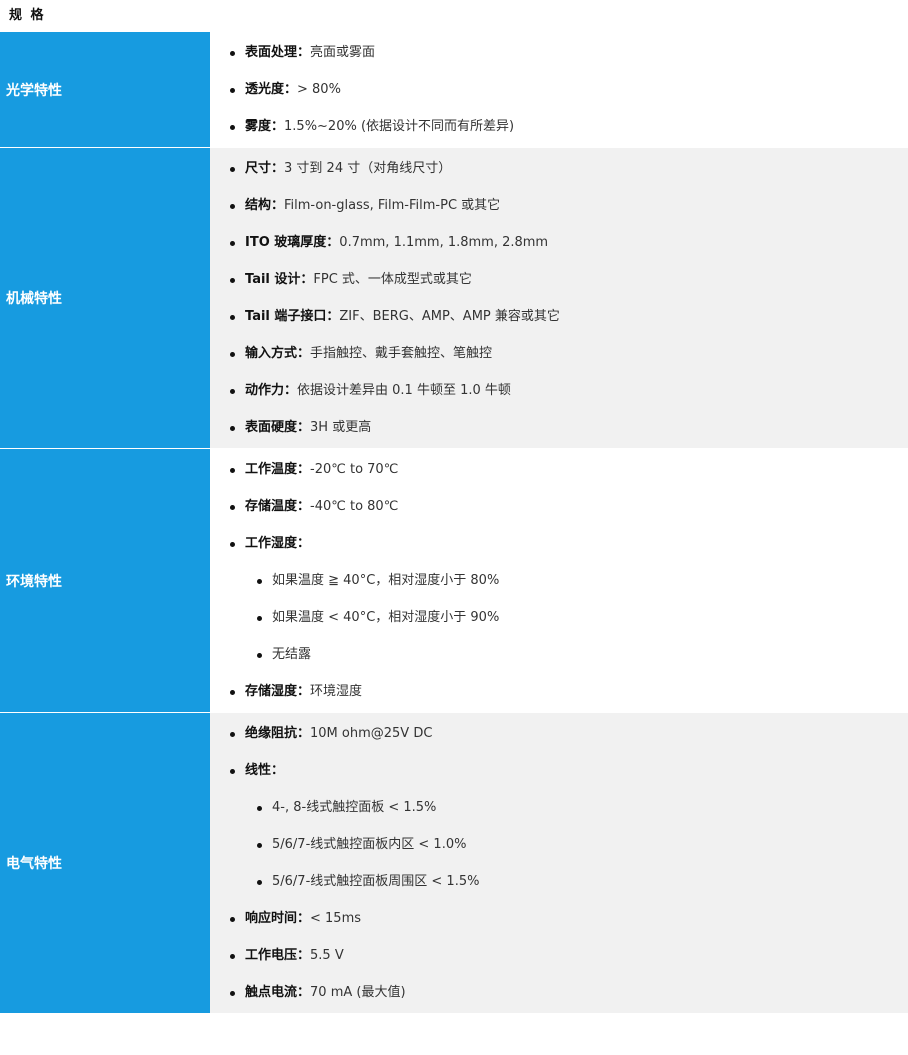 Image resolution: width=908 pixels, height=1055 pixels. Describe the element at coordinates (386, 617) in the screenshot. I see `spec-item-value: 如果温度 < 40°C，相对湿度小于 90%` at that location.